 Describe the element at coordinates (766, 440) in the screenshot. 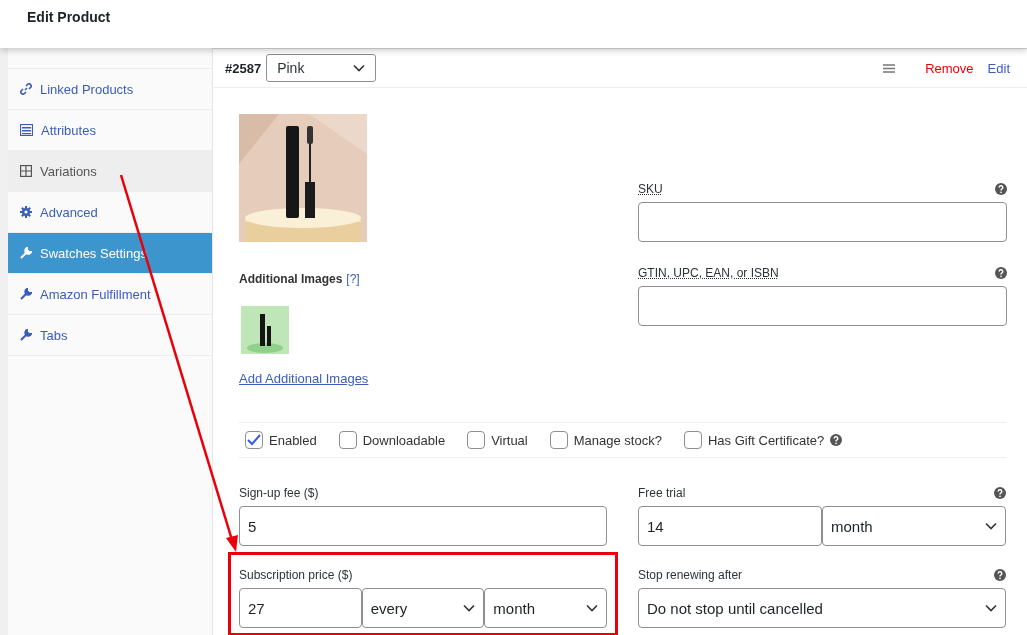

I see `checkbox-label: Has Gift Certificate?` at that location.